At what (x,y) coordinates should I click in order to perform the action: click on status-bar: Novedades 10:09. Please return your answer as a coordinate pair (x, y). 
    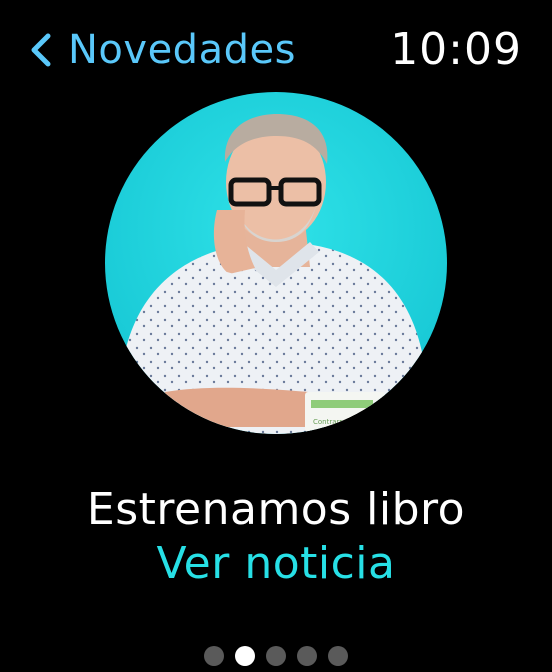
    Looking at the image, I should click on (276, 50).